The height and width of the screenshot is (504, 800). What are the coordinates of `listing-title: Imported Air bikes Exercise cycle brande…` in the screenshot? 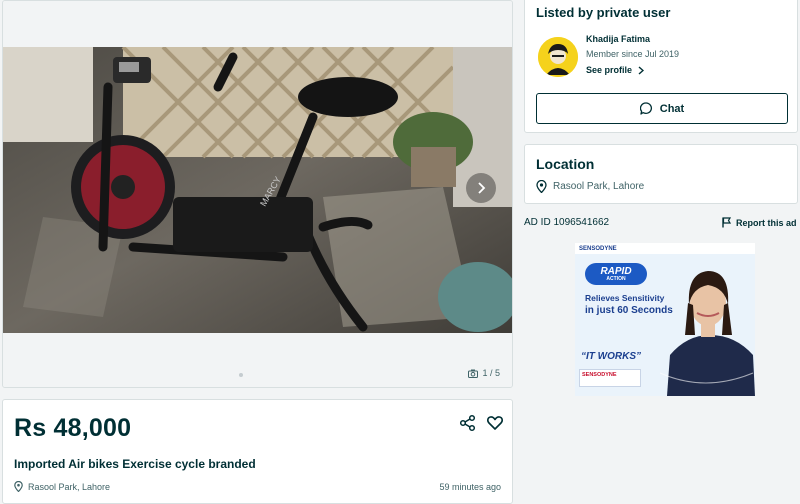 It's located at (135, 464).